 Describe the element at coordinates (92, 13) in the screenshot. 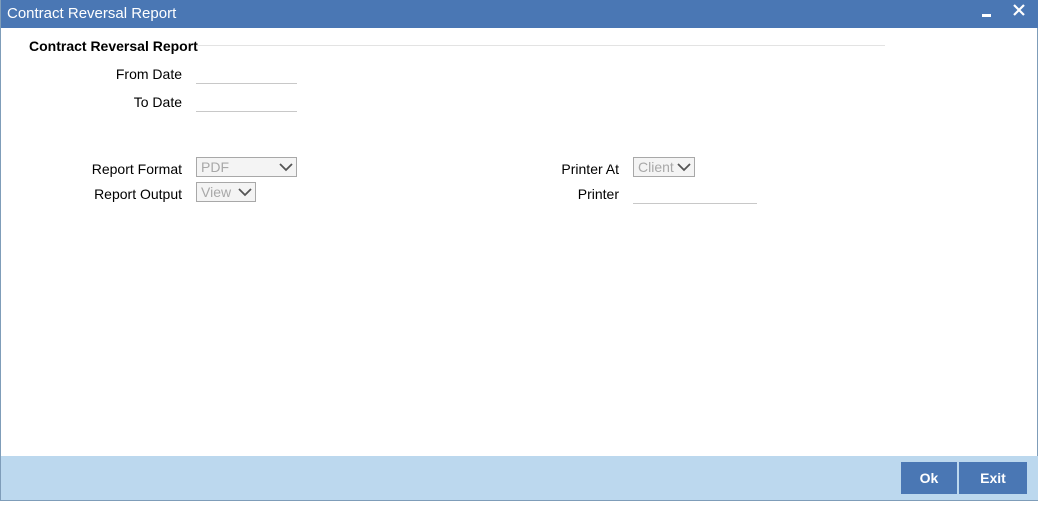

I see `window-title: Contract Reversal Report` at that location.